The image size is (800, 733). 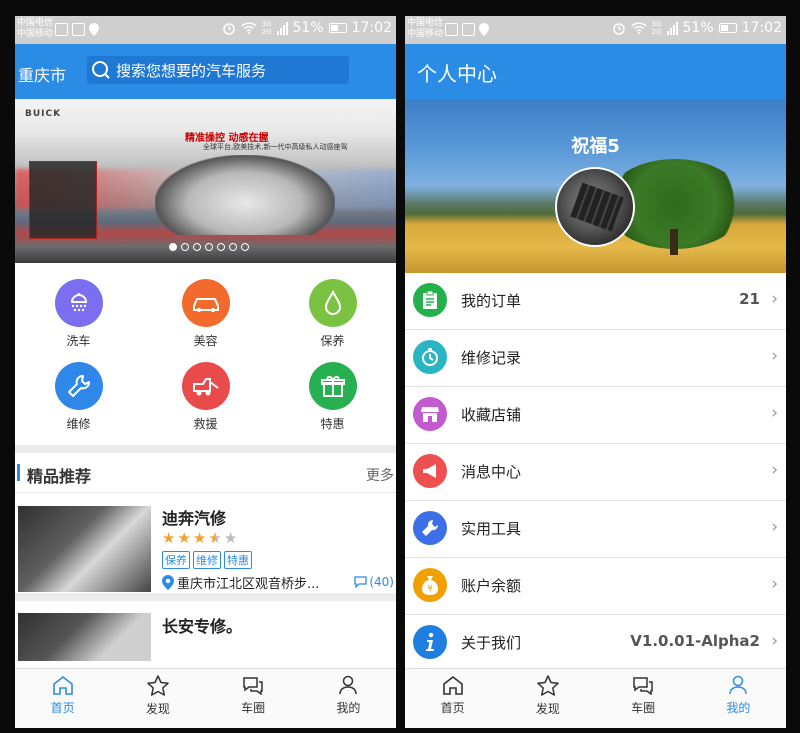 What do you see at coordinates (361, 582) in the screenshot?
I see `comment-icon` at bounding box center [361, 582].